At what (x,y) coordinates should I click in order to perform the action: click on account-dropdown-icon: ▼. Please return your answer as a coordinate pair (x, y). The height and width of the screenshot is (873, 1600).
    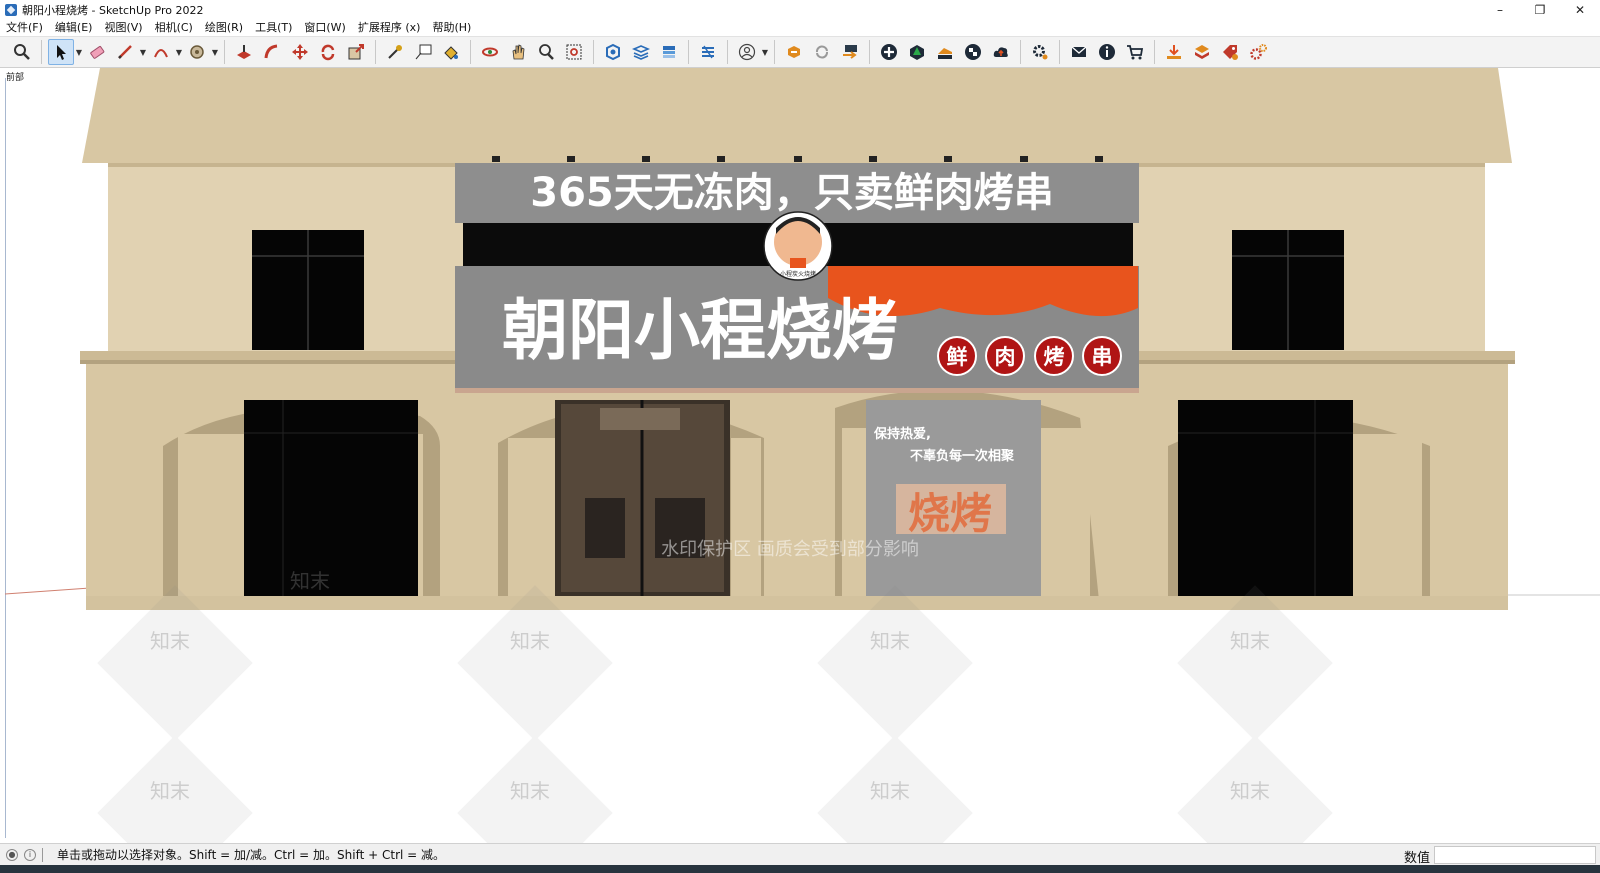
    Looking at the image, I should click on (765, 52).